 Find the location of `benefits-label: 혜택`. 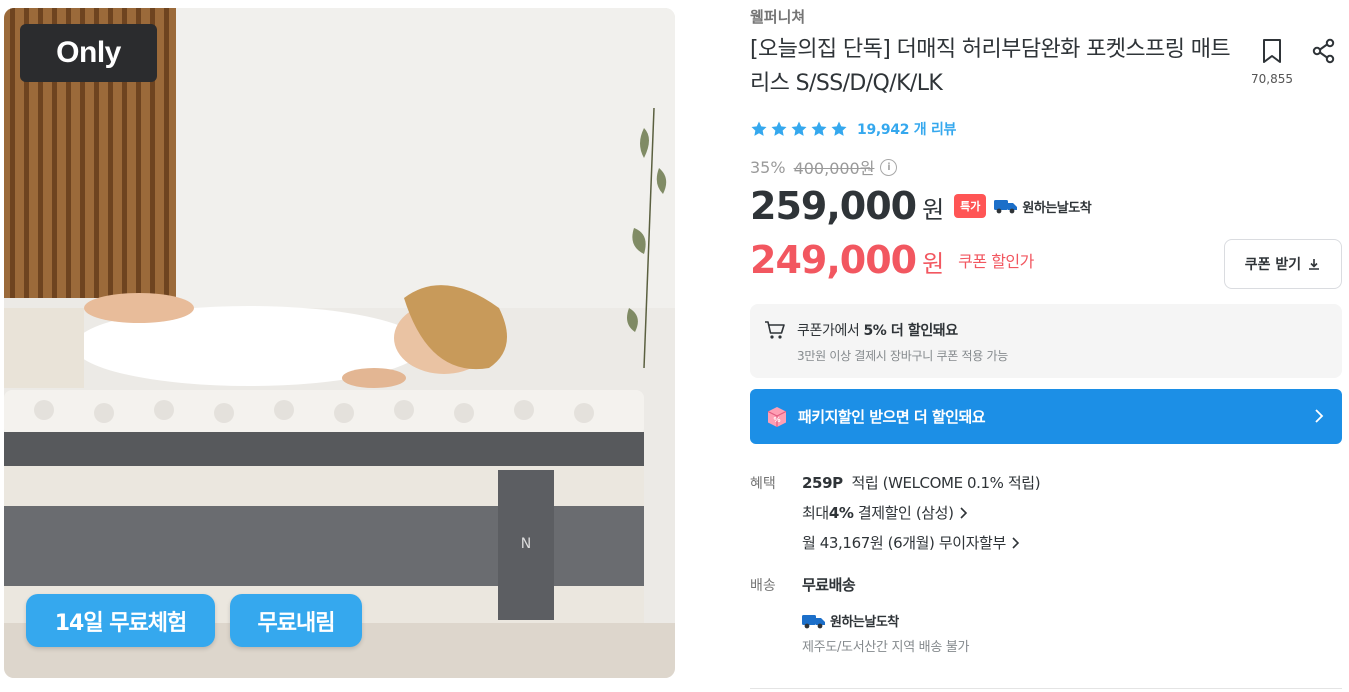

benefits-label: 혜택 is located at coordinates (763, 484).